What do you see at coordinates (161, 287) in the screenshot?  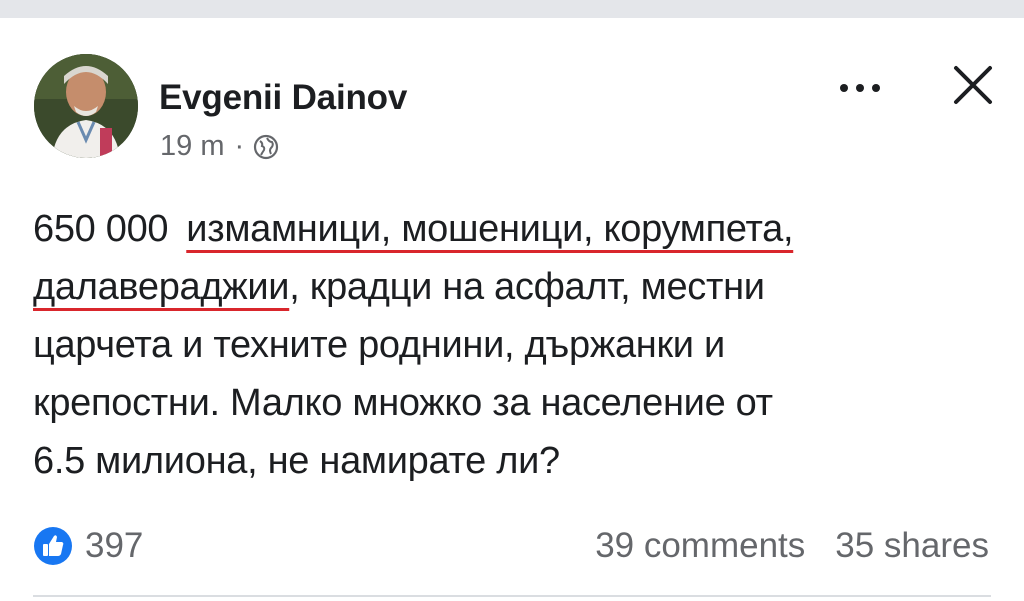 I see `underlined-text-2: далавераджии` at bounding box center [161, 287].